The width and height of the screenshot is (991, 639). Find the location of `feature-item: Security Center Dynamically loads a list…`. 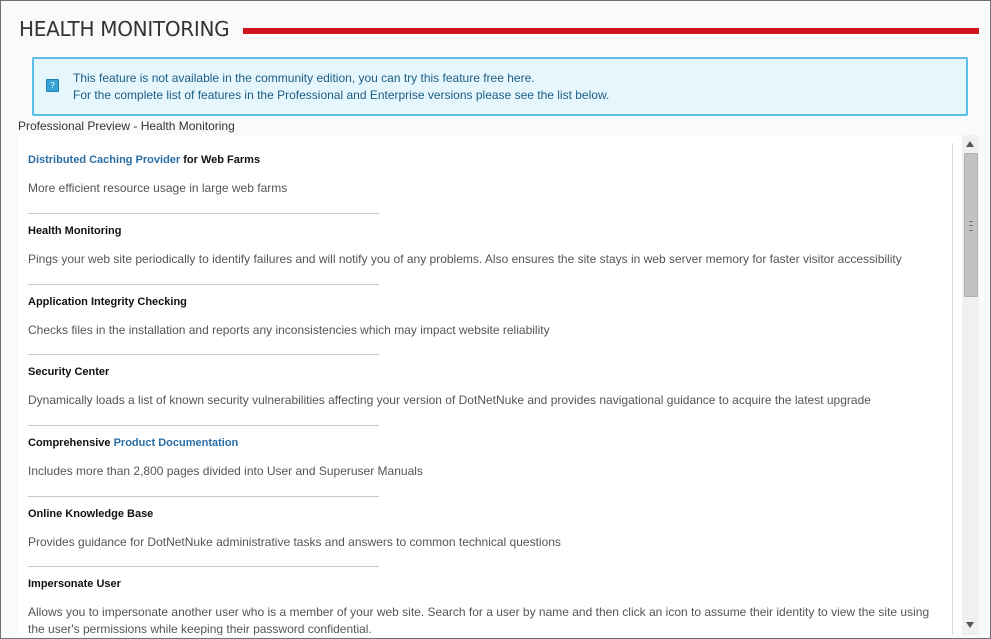

feature-item: Security Center Dynamically loads a list… is located at coordinates (485, 387).